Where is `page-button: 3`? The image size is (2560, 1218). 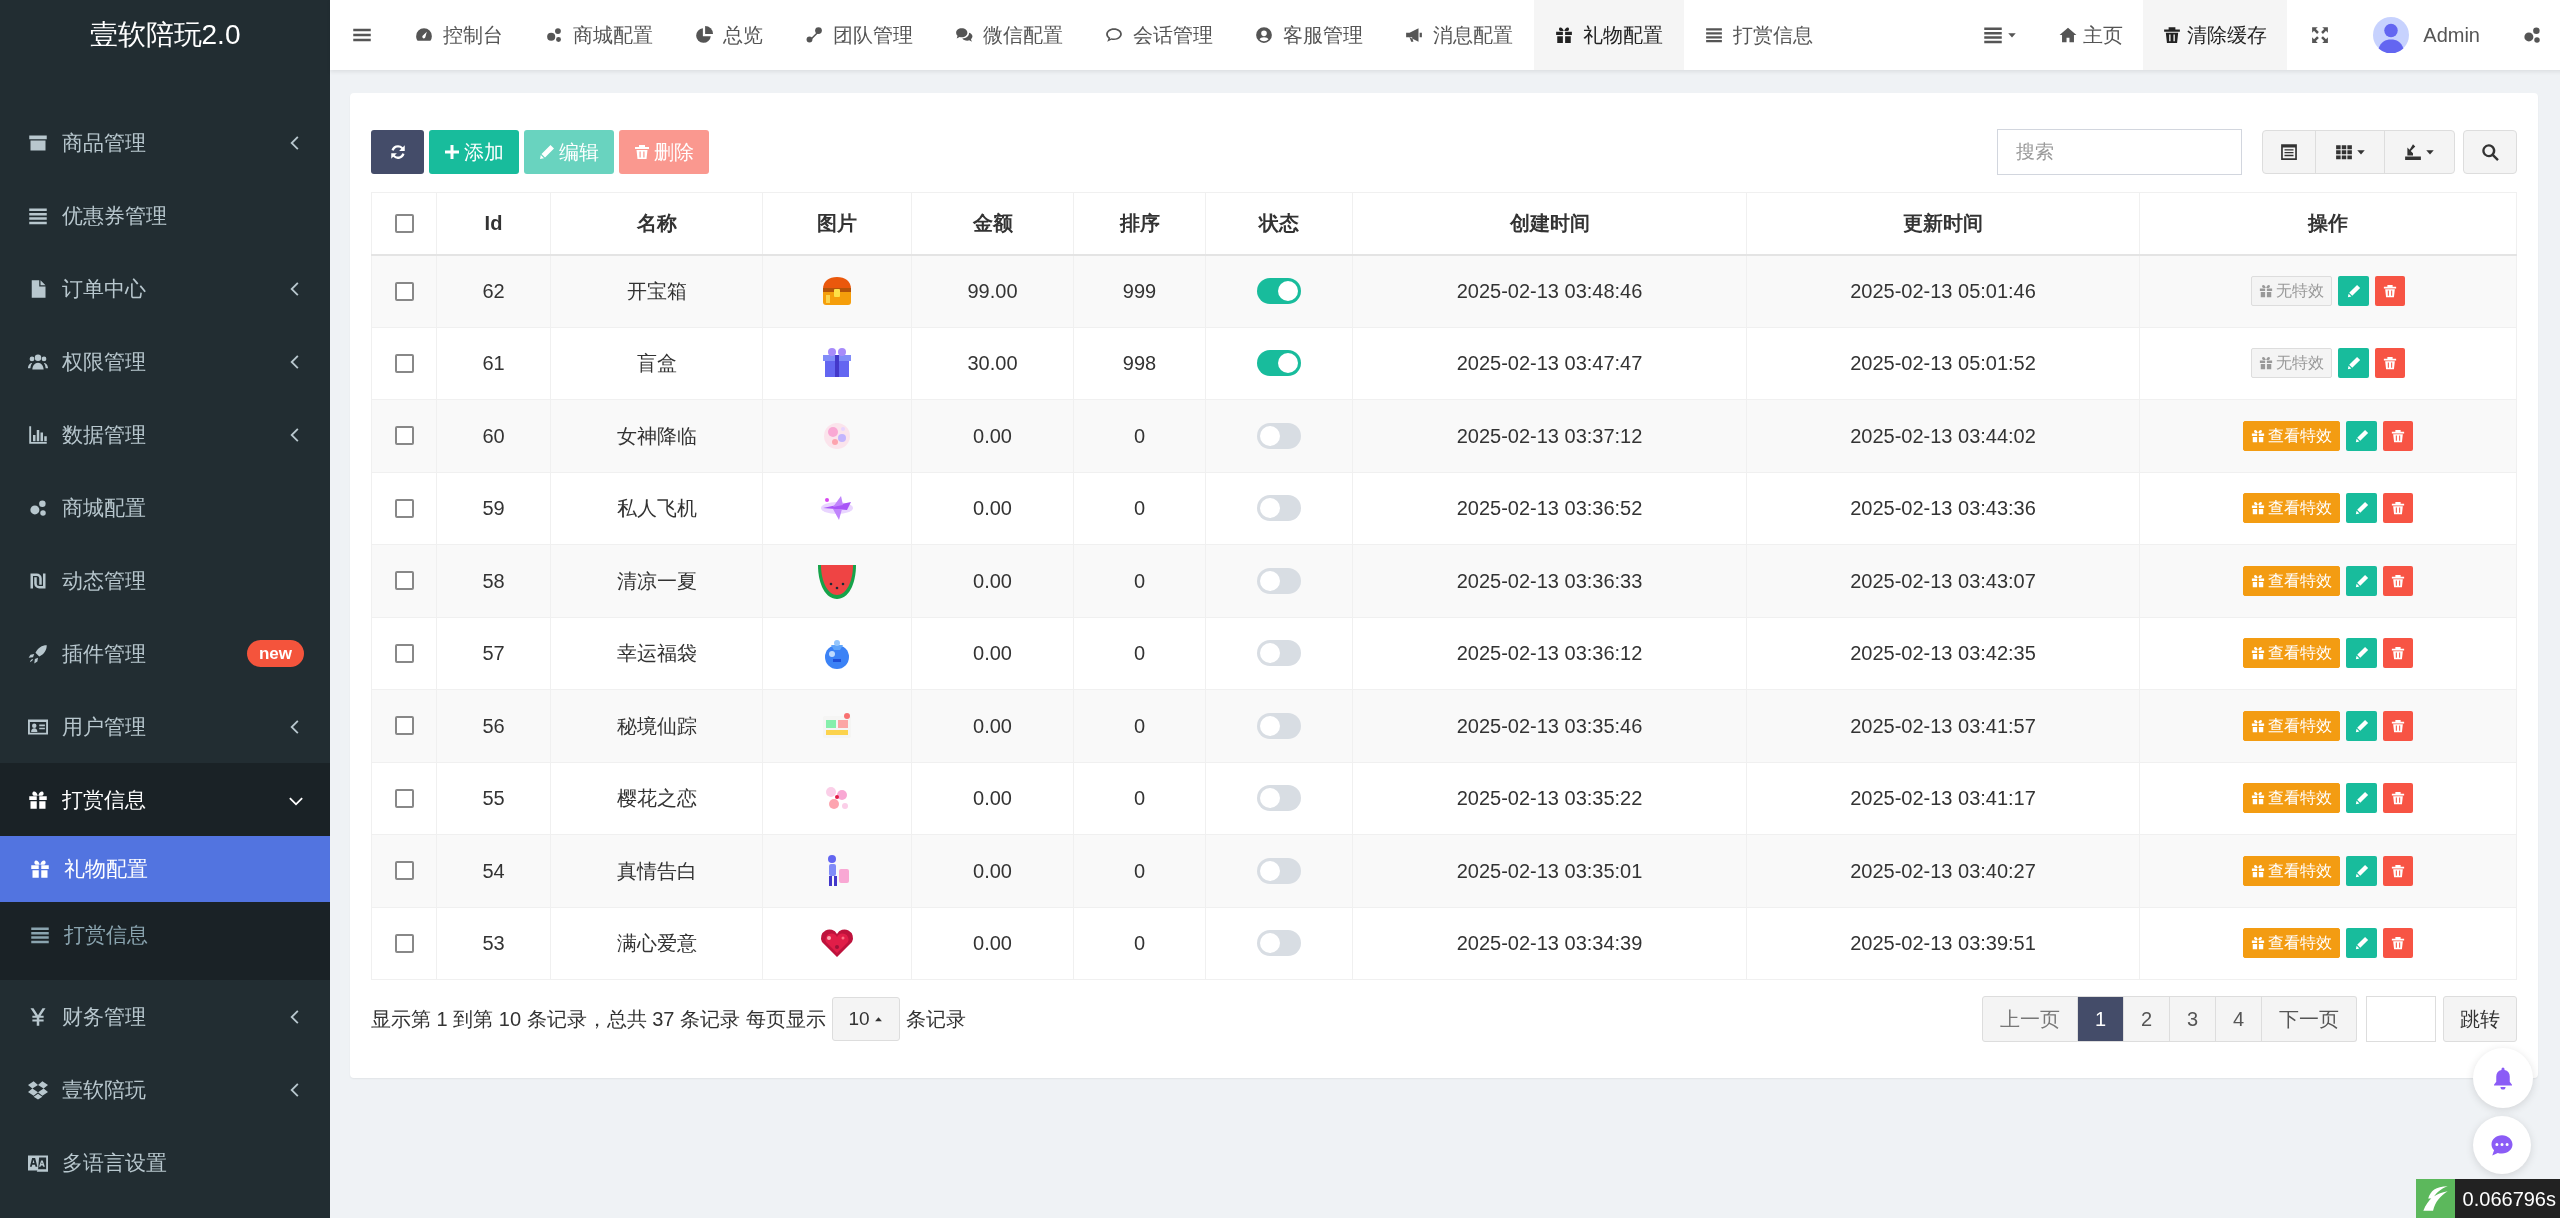 page-button: 3 is located at coordinates (2193, 1019).